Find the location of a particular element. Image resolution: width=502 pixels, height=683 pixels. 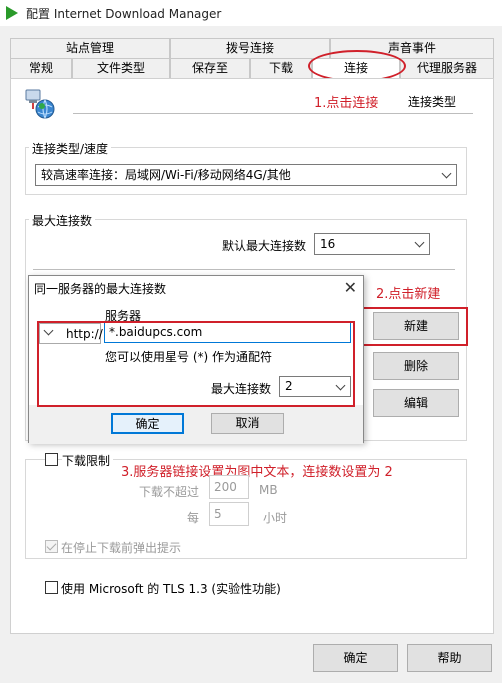

close-icon: ✕ is located at coordinates (350, 287).